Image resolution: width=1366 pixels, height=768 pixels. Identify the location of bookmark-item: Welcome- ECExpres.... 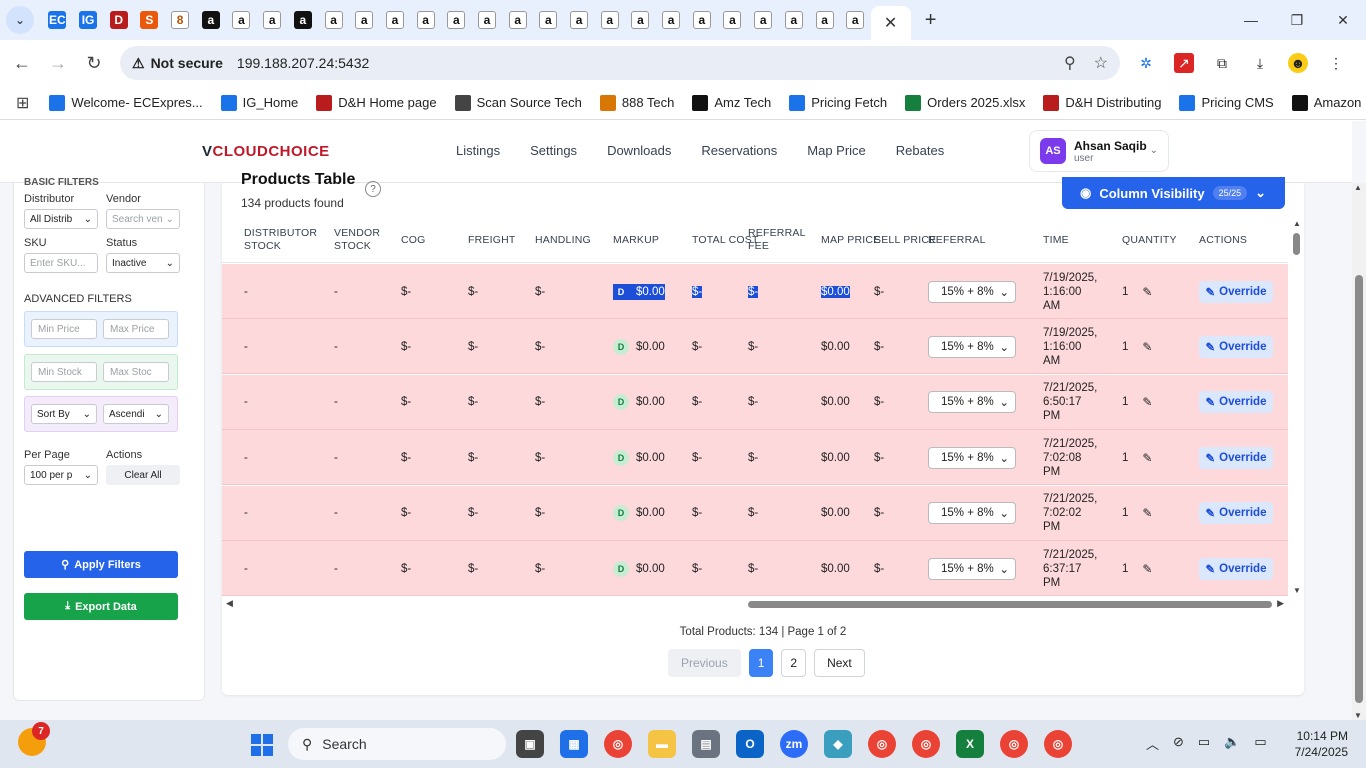
(126, 102).